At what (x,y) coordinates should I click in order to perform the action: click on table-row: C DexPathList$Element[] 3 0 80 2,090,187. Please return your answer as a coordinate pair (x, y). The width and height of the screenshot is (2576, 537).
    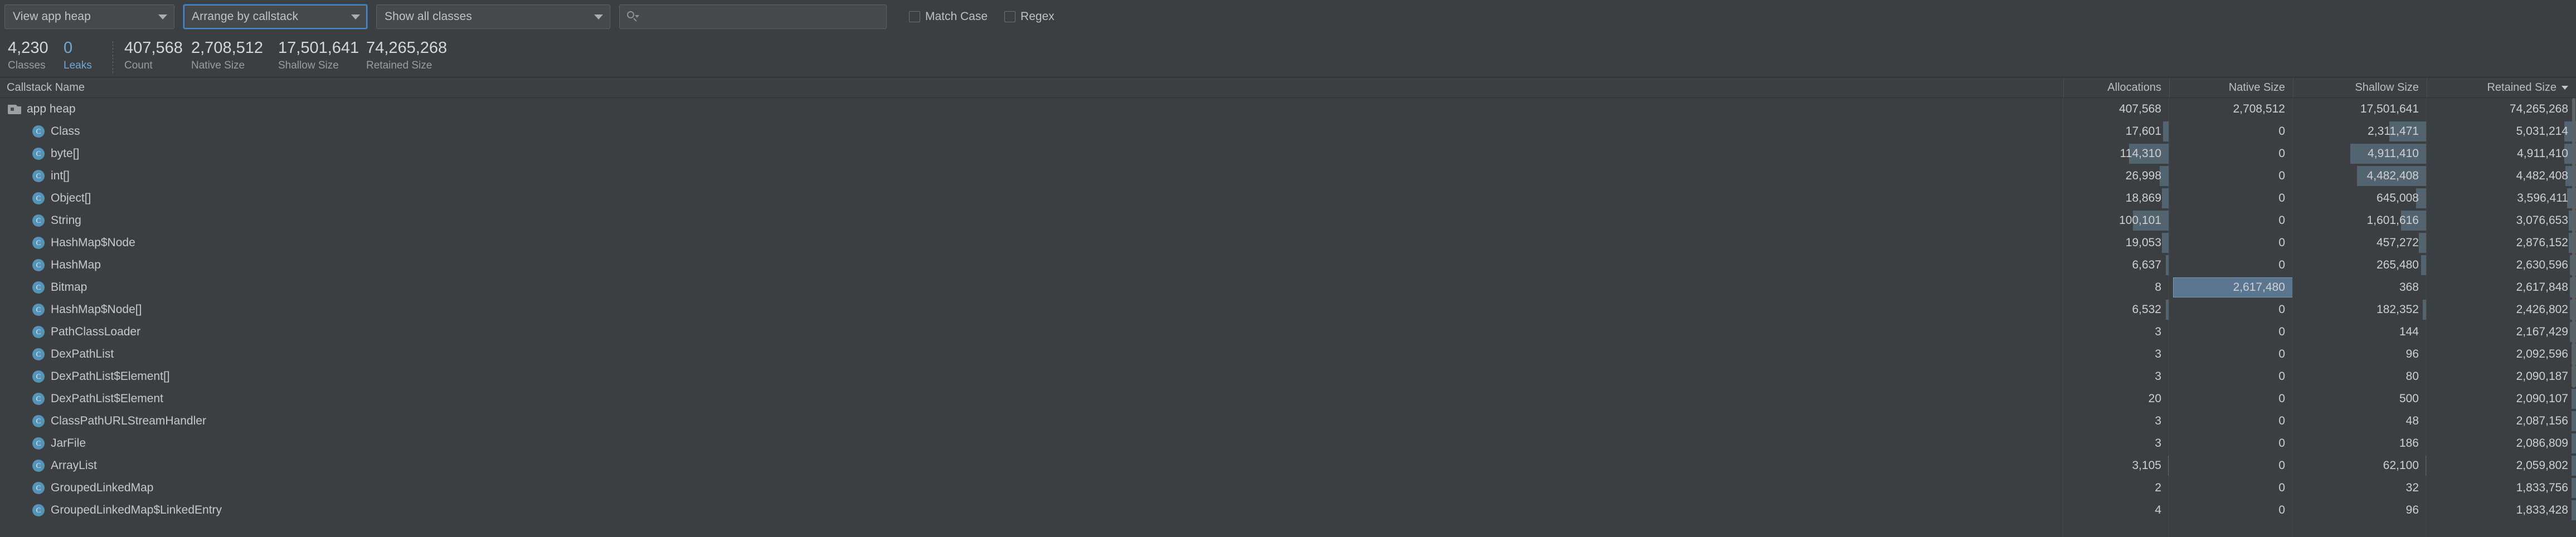
    Looking at the image, I should click on (1288, 377).